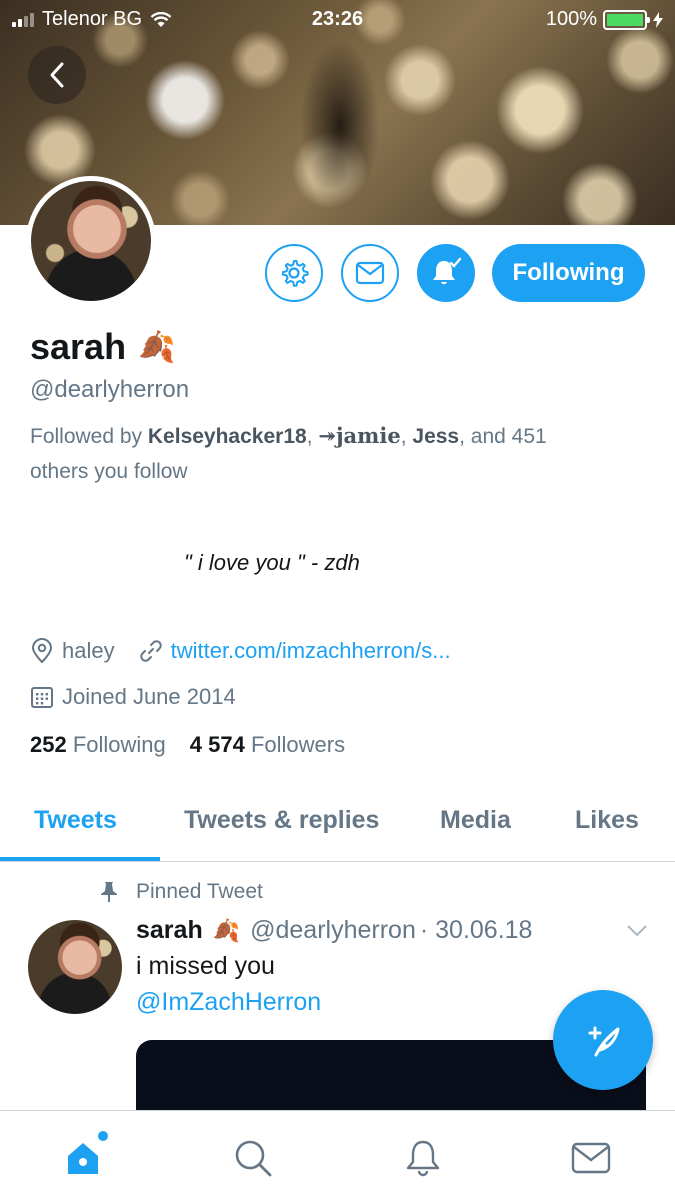 The image size is (675, 1200). I want to click on tweet-text: i missed you, so click(205, 966).